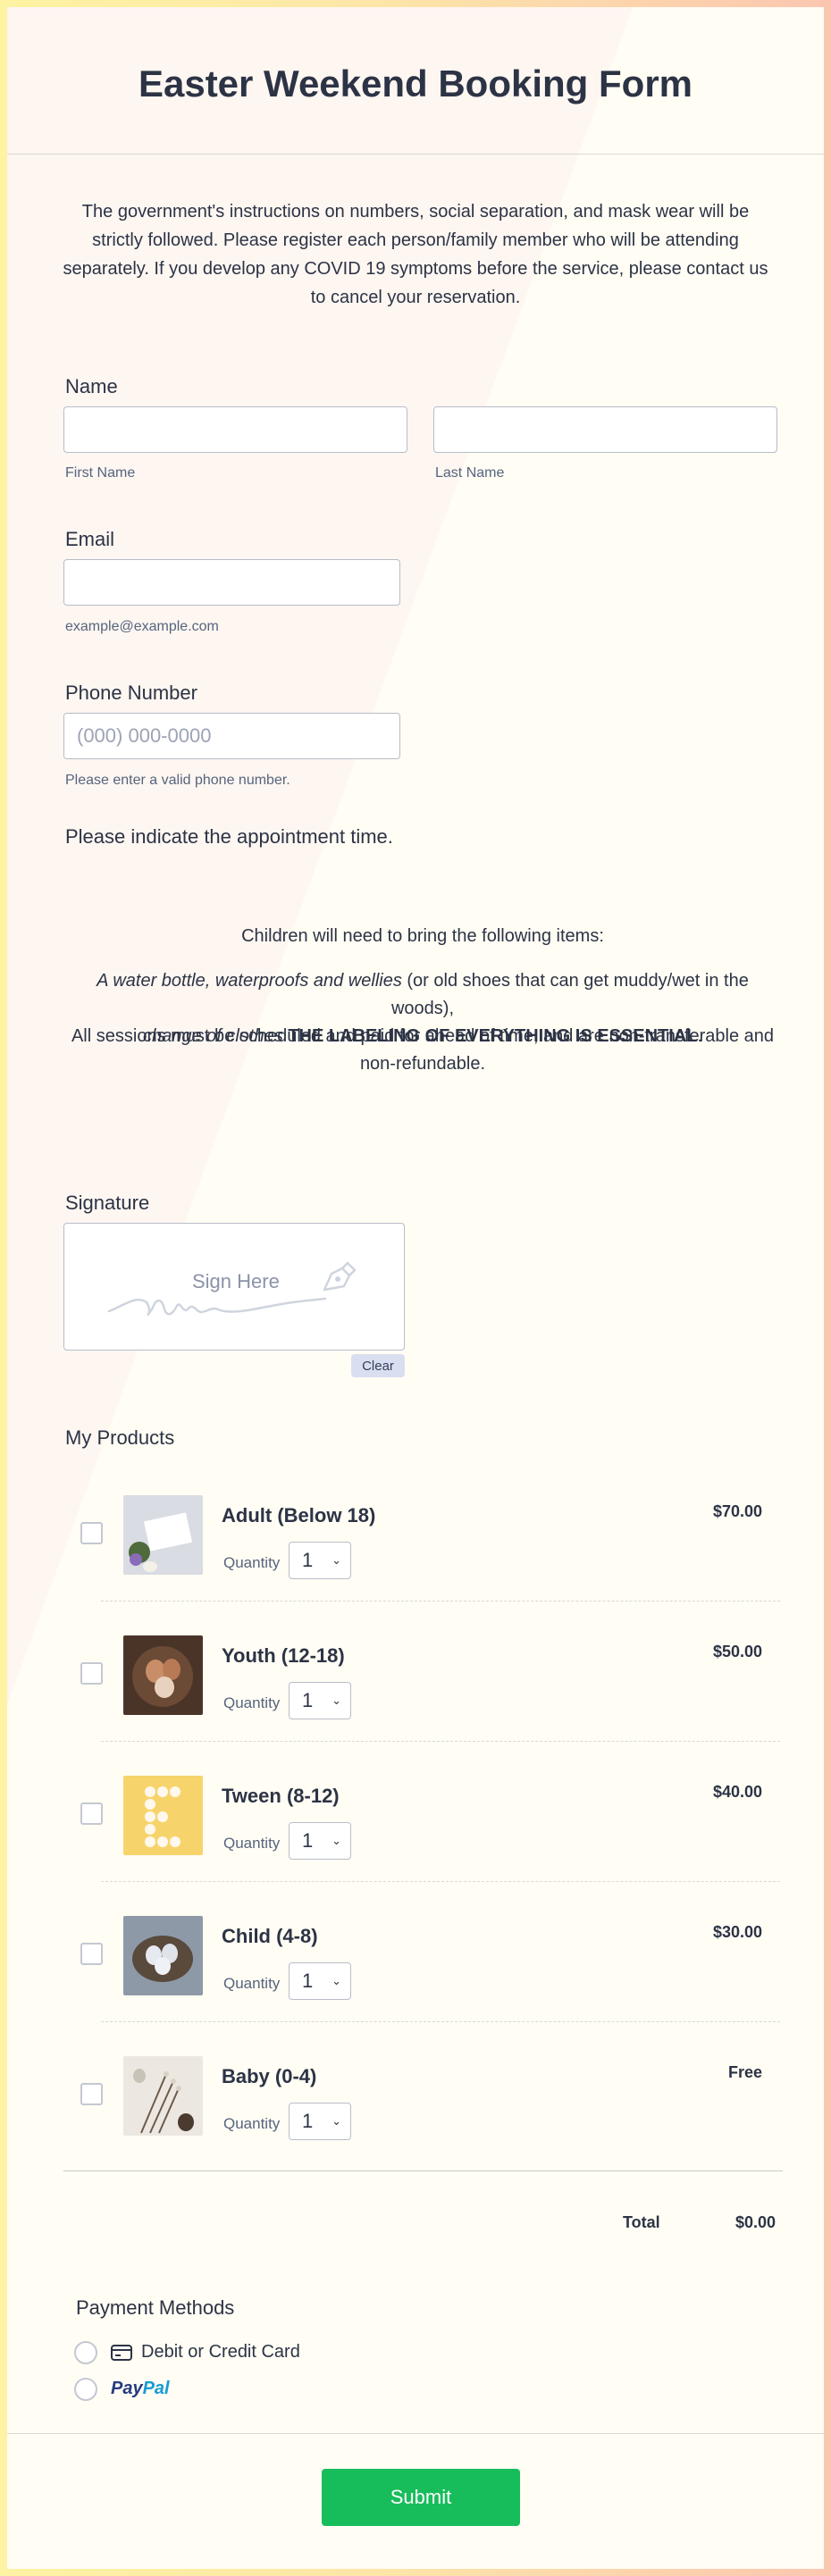 The image size is (831, 2576). I want to click on product-price: $50.00, so click(737, 1652).